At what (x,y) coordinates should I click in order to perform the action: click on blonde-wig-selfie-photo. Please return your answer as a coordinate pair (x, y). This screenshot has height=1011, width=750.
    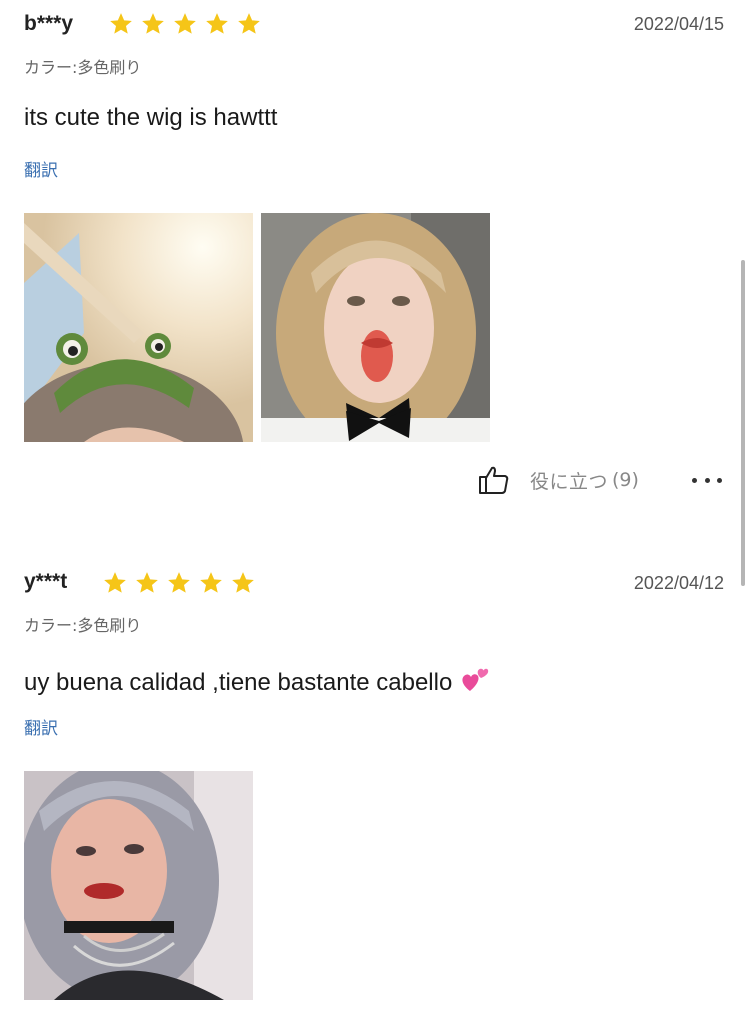
    Looking at the image, I should click on (375, 327).